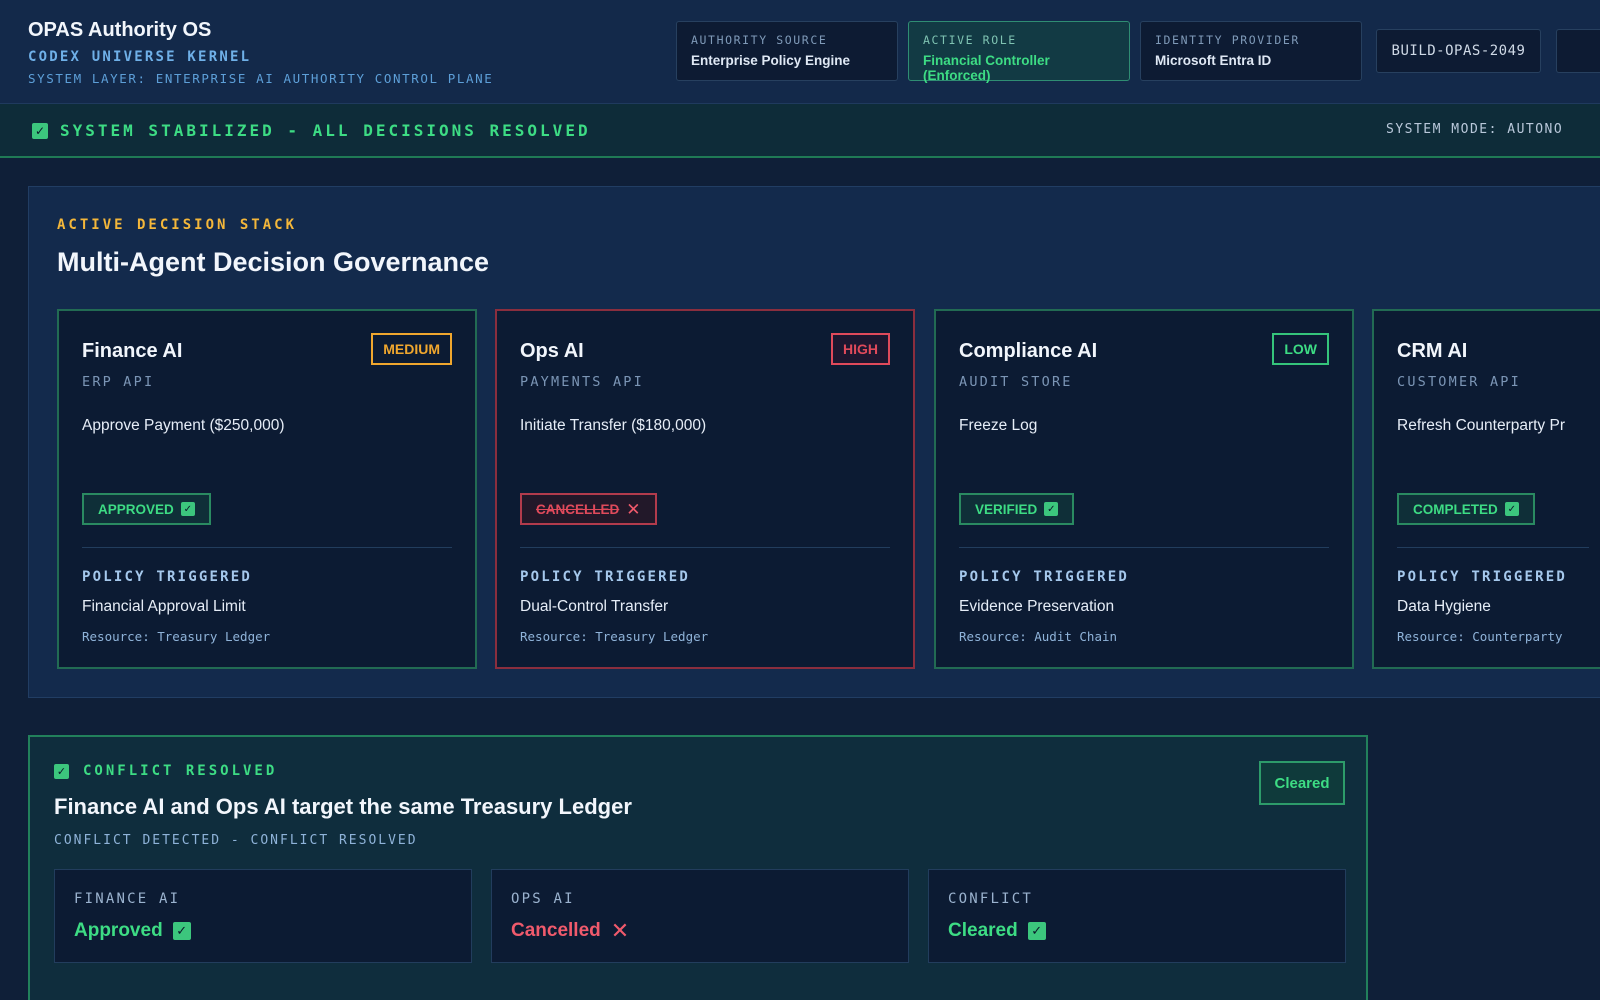  I want to click on policy-name: Dual-Control Transfer, so click(594, 606).